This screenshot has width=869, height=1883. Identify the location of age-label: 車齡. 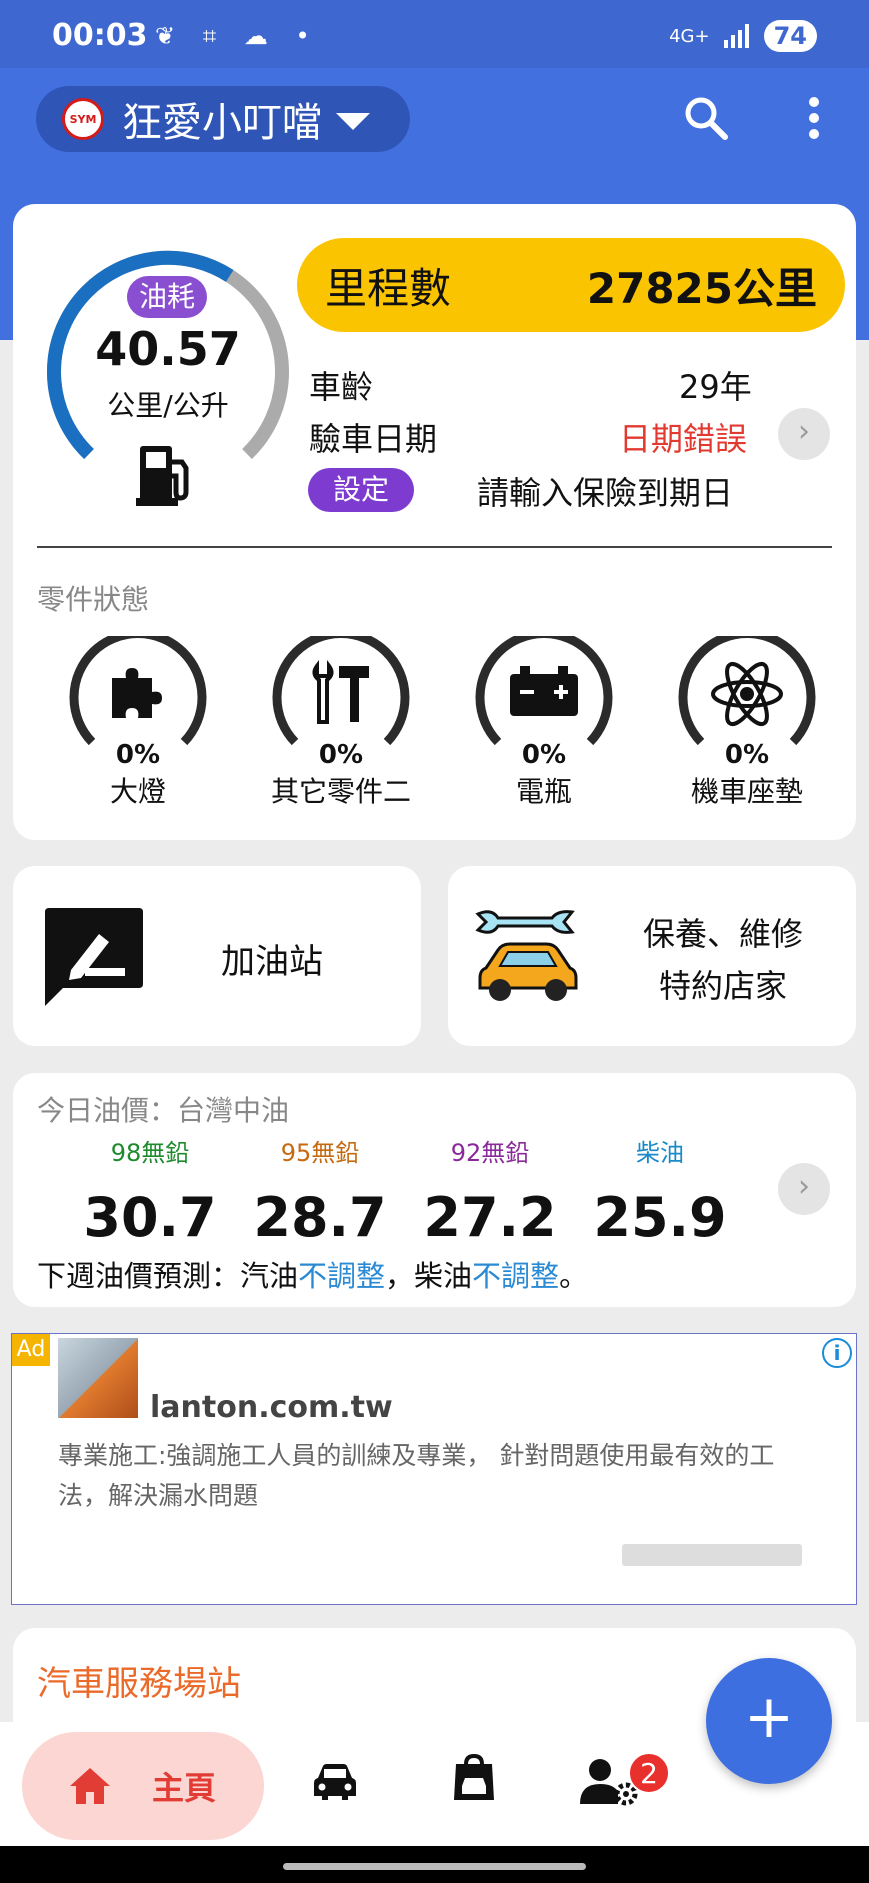
(341, 387).